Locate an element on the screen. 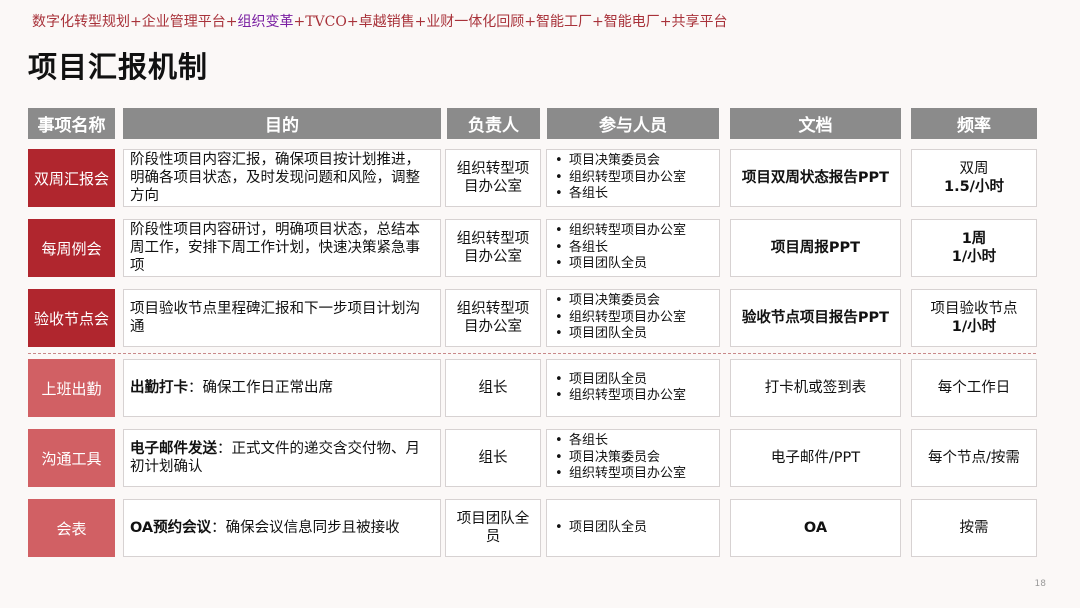  owner-text: 项目团队全员 is located at coordinates (493, 528).